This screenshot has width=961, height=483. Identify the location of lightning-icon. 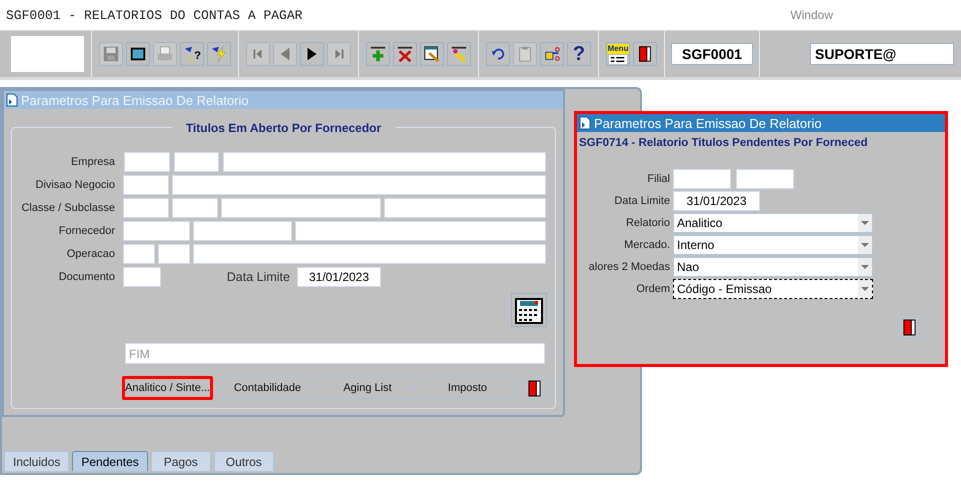
(219, 54).